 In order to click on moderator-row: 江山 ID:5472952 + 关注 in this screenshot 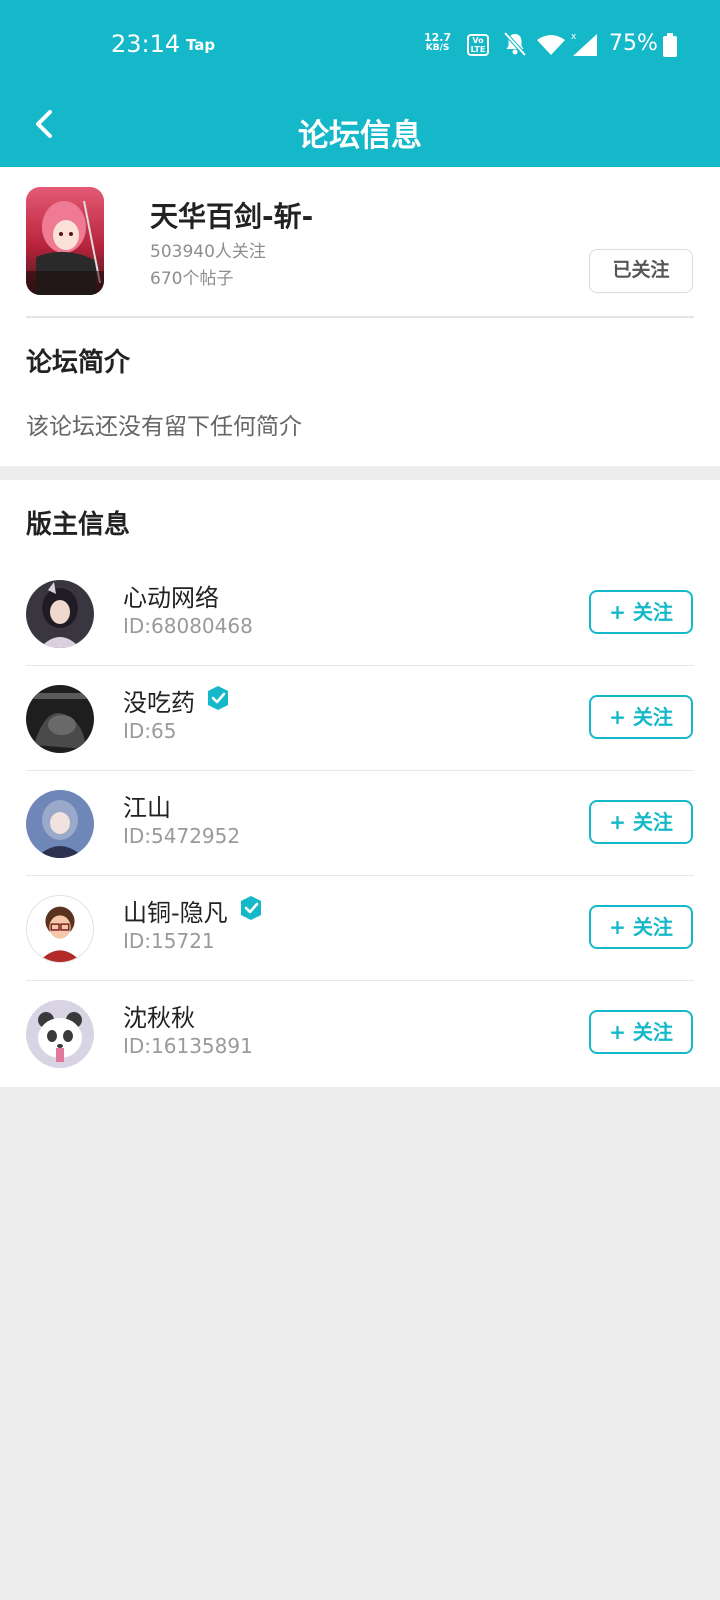, I will do `click(360, 823)`.